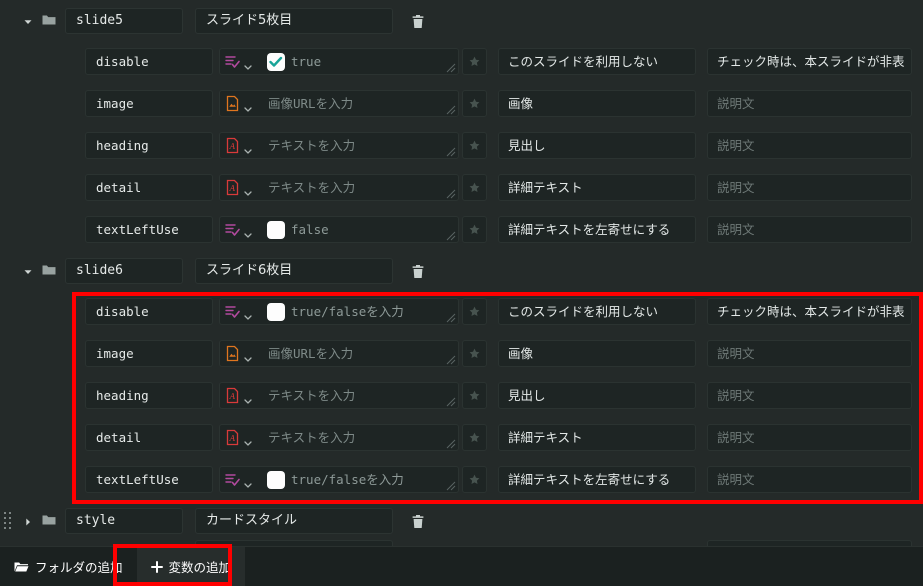  Describe the element at coordinates (461, 271) in the screenshot. I see `folder-row-slide6: slide6 スライド6枚目` at that location.